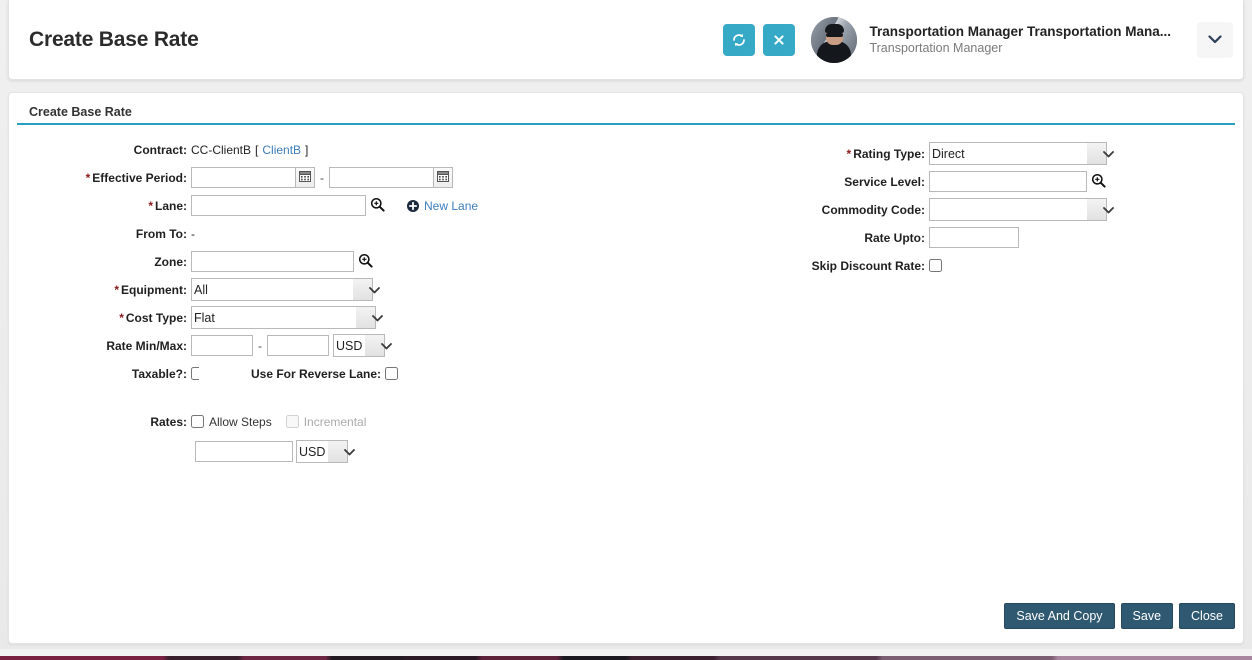 This screenshot has height=660, width=1252. Describe the element at coordinates (382, 451) in the screenshot. I see `rates-amount-row: USD` at that location.